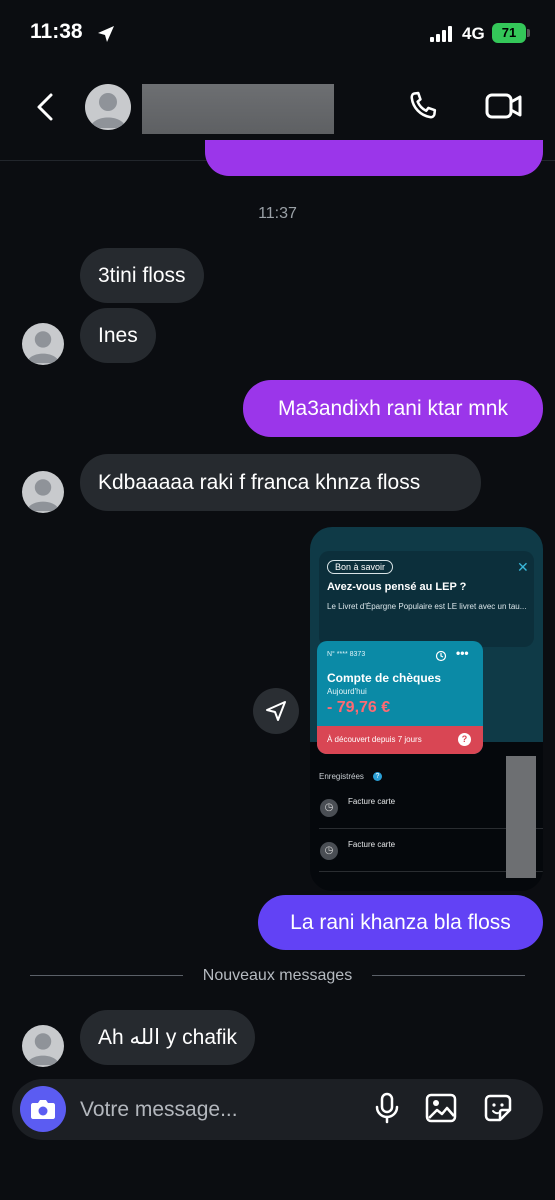 The image size is (555, 1200). What do you see at coordinates (521, 817) in the screenshot?
I see `redacted-area` at bounding box center [521, 817].